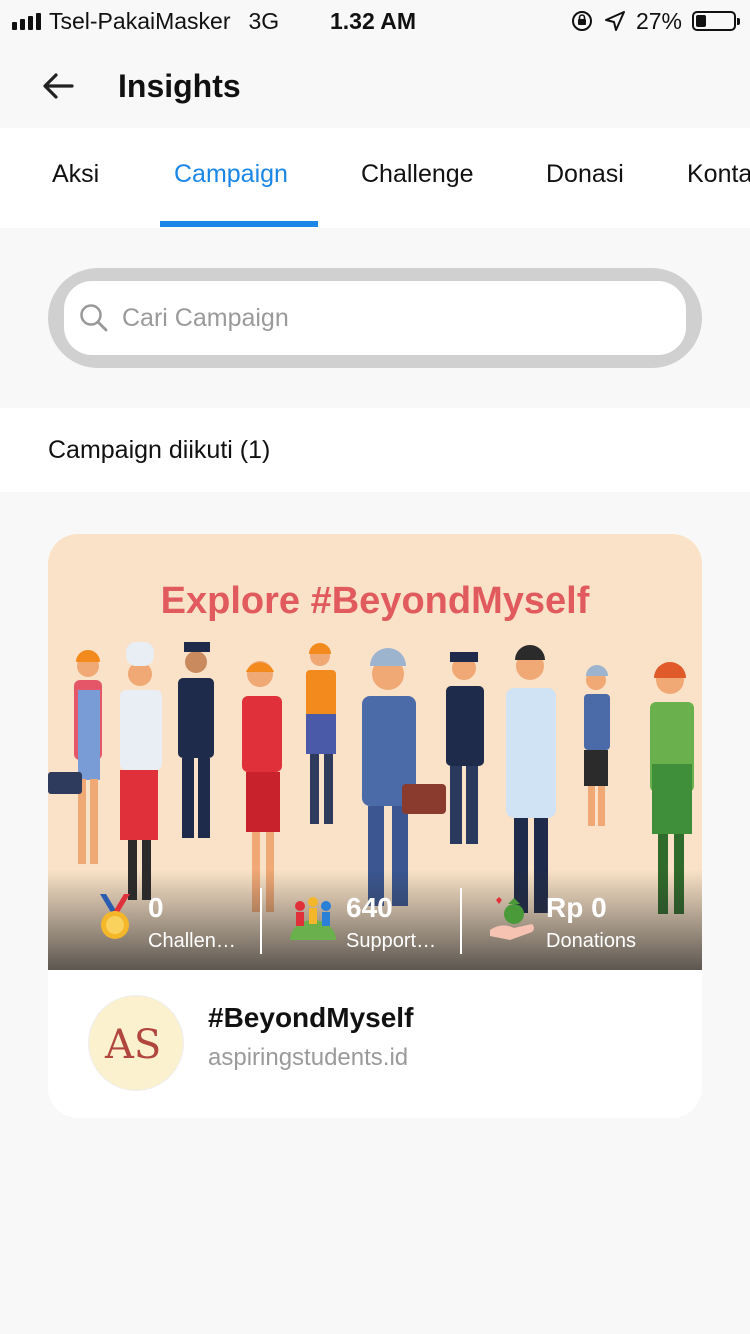  Describe the element at coordinates (156, 907) in the screenshot. I see `stat-challenges-value: 0` at that location.